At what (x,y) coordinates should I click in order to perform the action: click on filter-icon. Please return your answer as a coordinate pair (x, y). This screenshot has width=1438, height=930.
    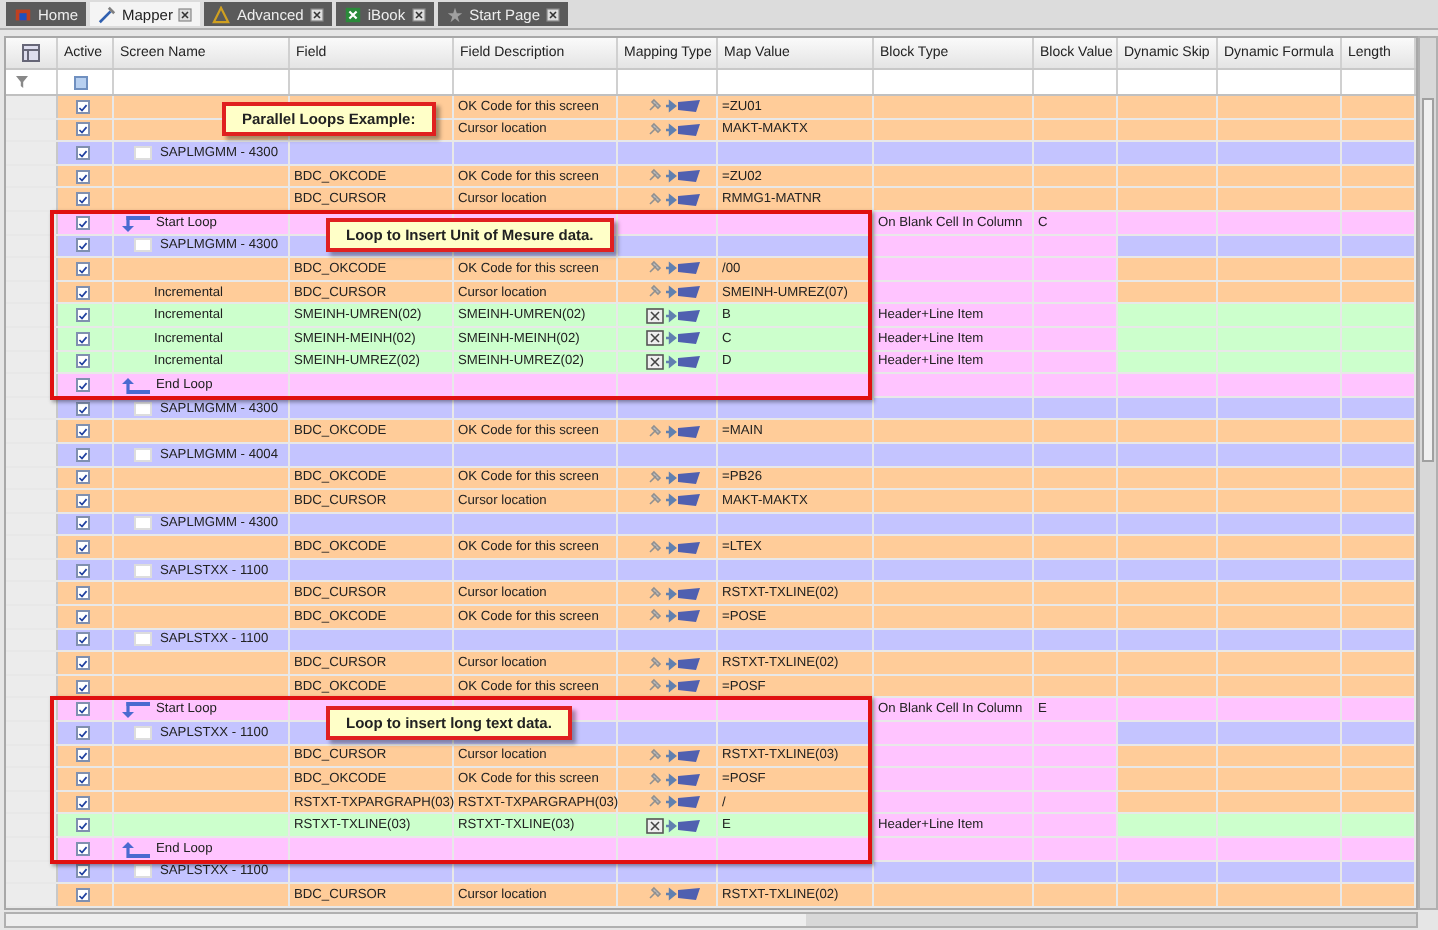
    Looking at the image, I should click on (22, 82).